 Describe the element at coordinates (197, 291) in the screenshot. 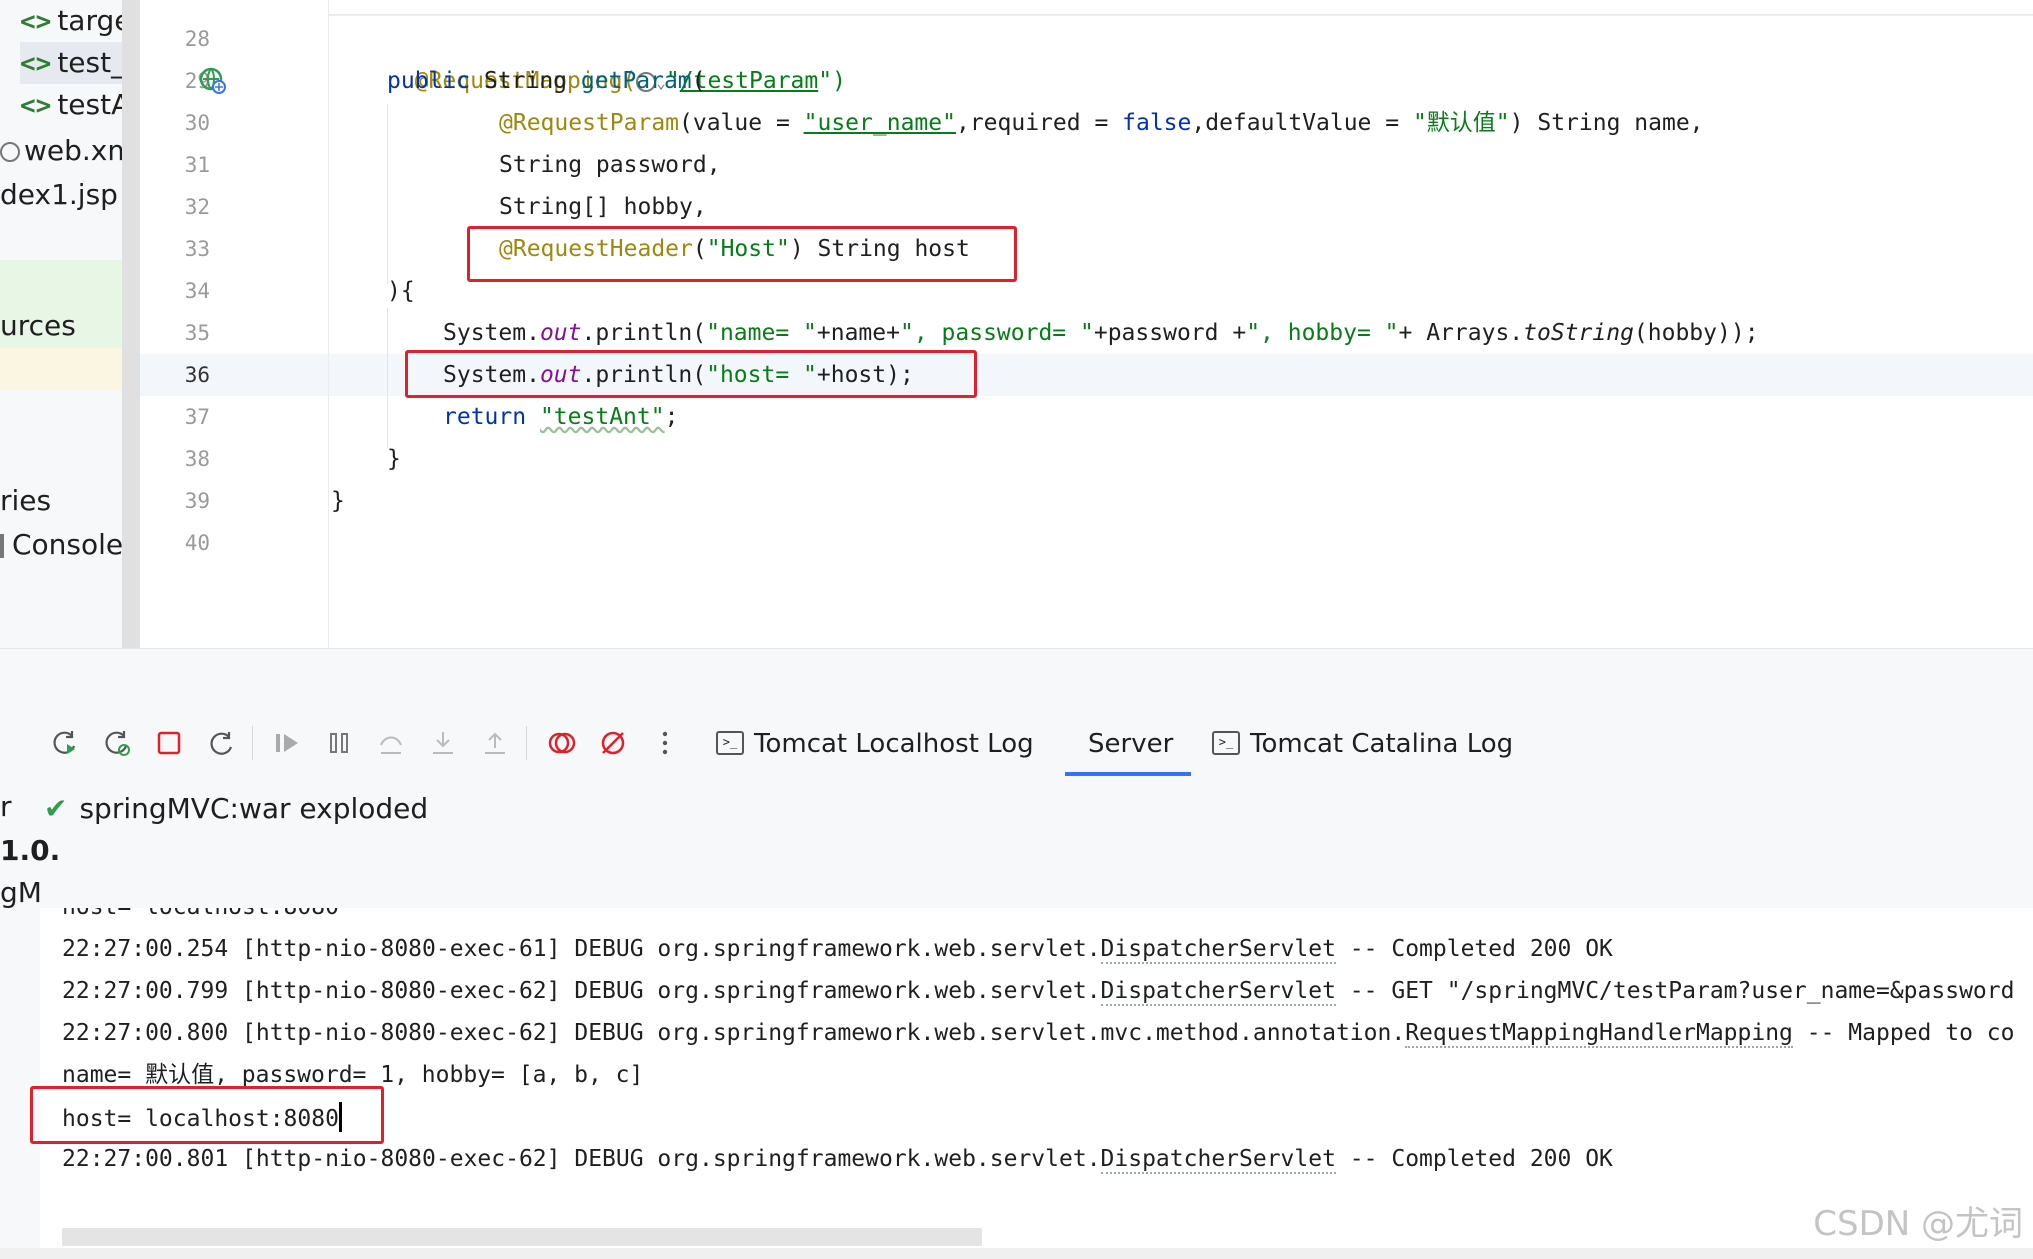

I see `line-number: 34` at that location.